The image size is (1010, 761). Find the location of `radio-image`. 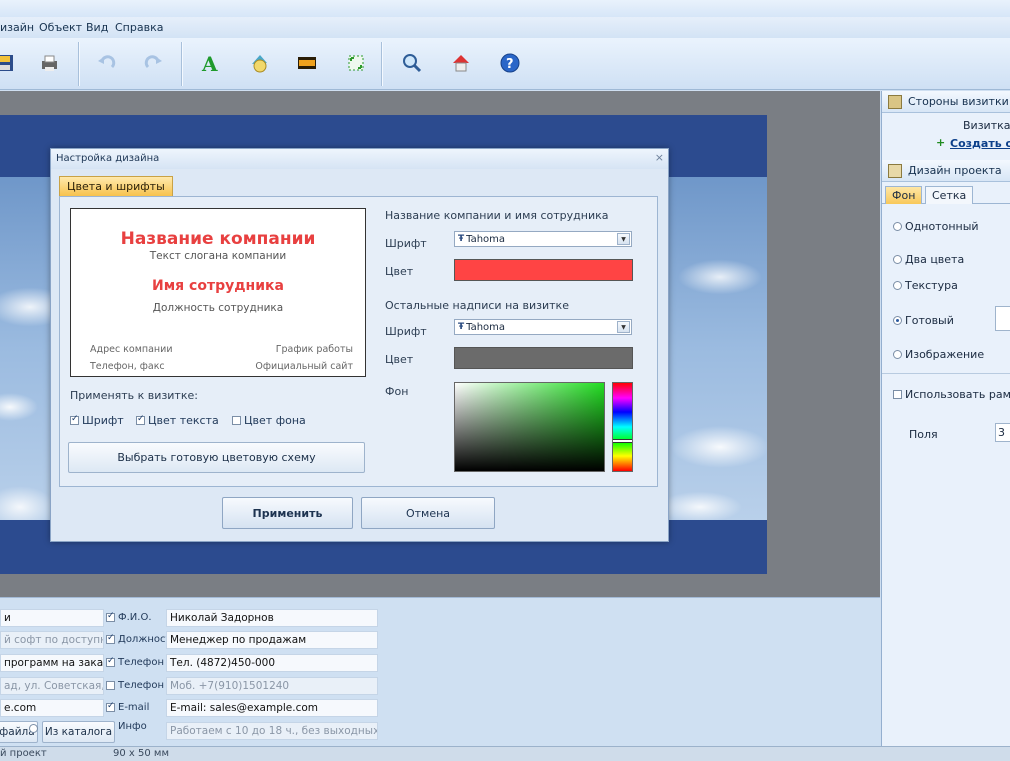

radio-image is located at coordinates (897, 354).